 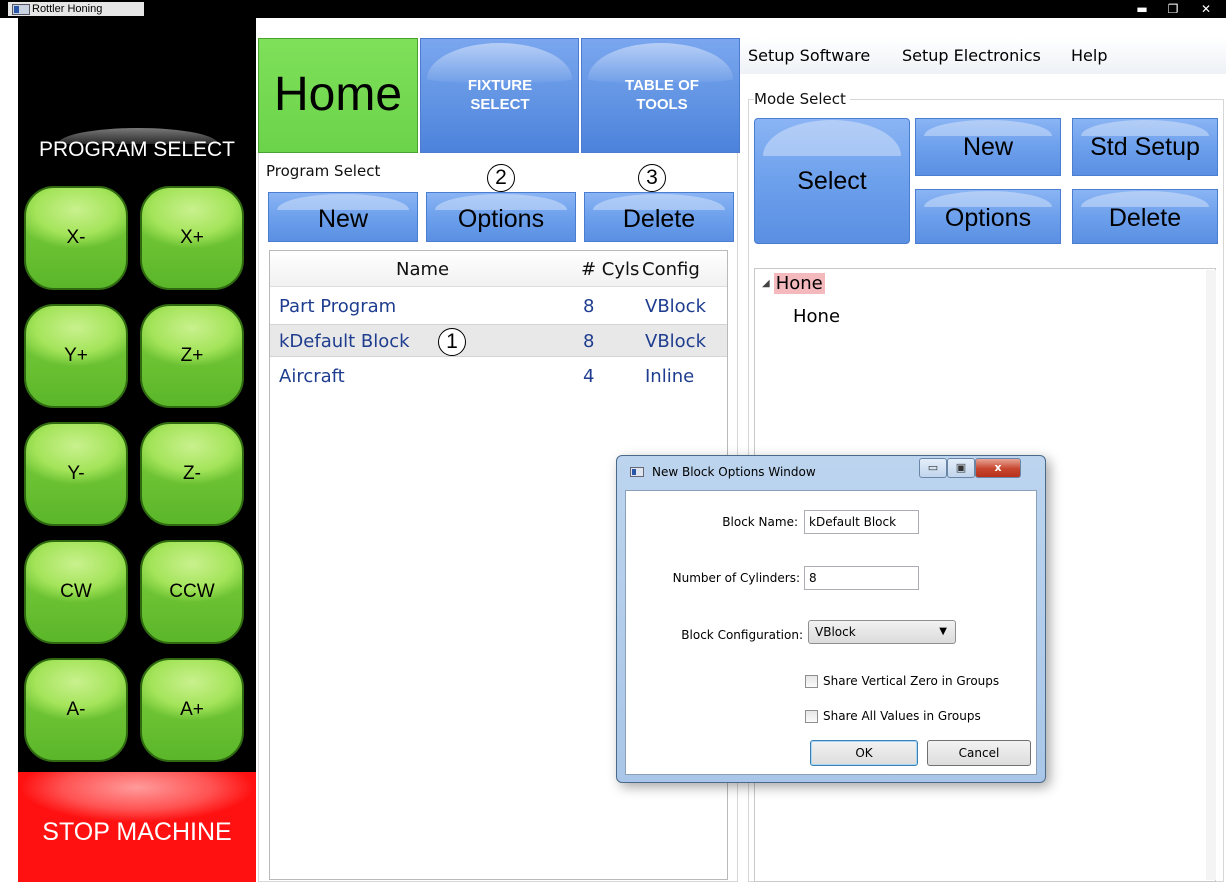 What do you see at coordinates (498, 376) in the screenshot?
I see `table-row: Aircraft 4 Inline` at bounding box center [498, 376].